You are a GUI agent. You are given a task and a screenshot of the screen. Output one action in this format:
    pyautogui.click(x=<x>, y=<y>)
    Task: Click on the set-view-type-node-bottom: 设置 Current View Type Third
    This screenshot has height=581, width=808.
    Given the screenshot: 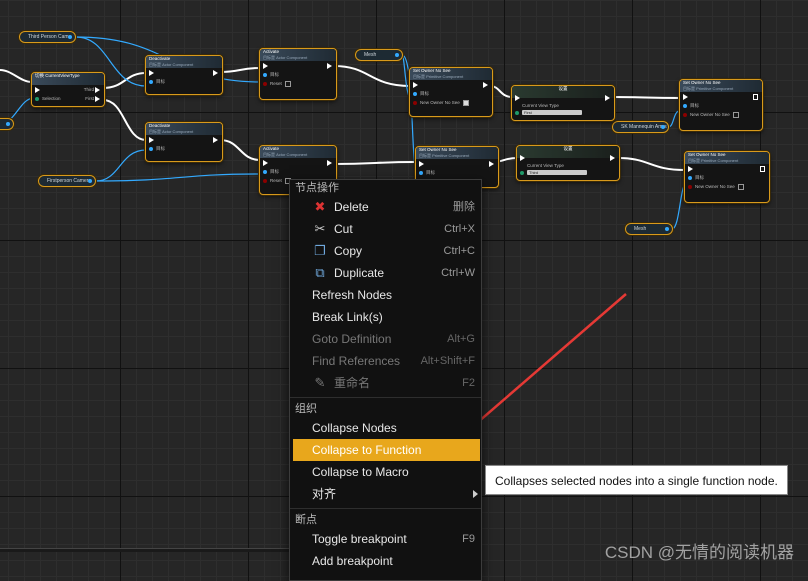 What is the action you would take?
    pyautogui.click(x=568, y=163)
    